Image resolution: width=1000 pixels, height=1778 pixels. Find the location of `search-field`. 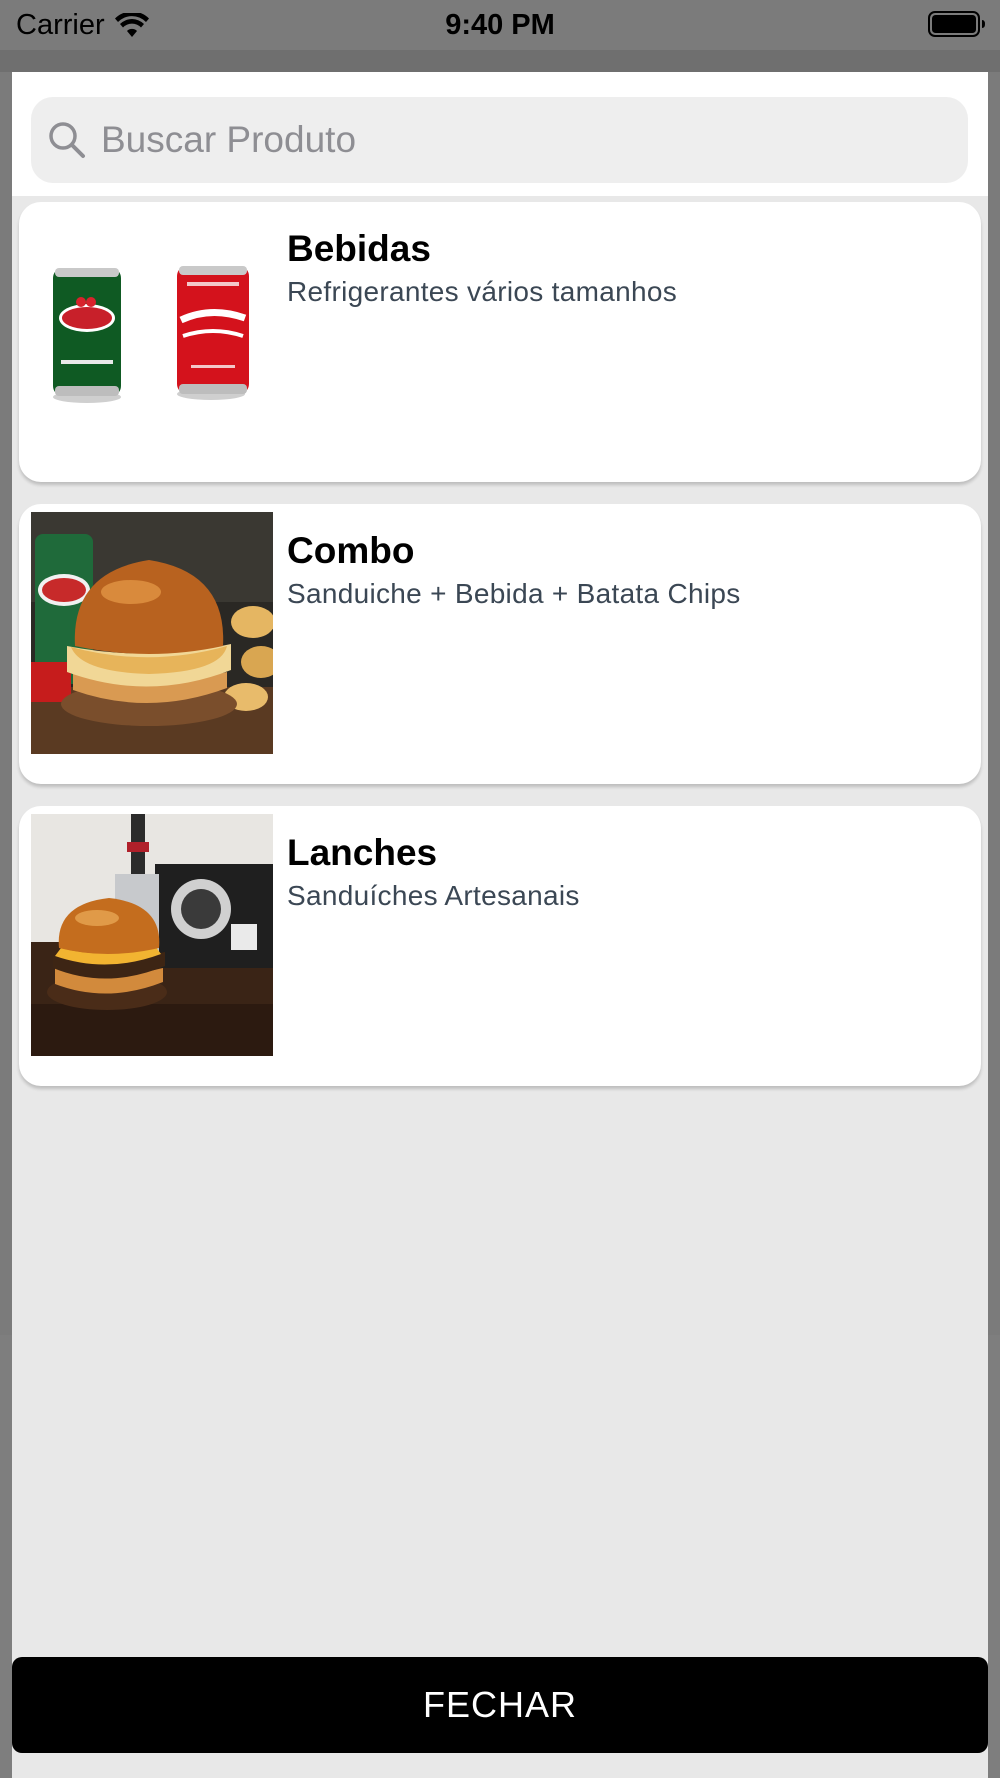

search-field is located at coordinates (499, 140).